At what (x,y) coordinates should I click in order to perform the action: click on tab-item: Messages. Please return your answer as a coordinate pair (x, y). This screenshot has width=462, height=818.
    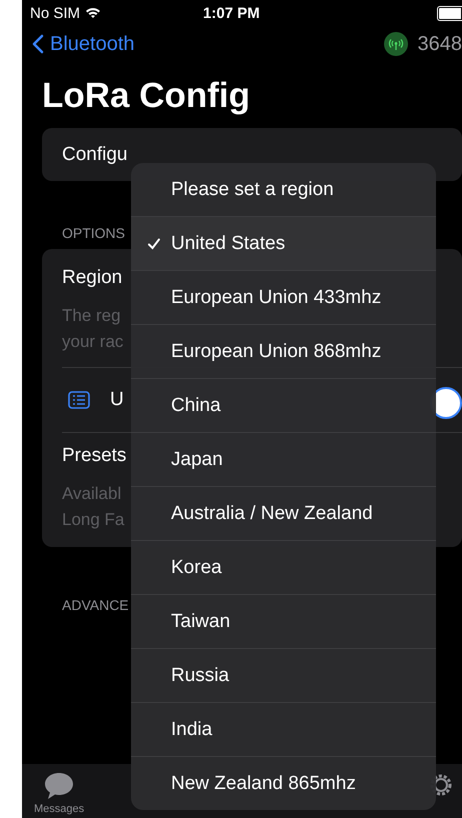
    Looking at the image, I should click on (59, 794).